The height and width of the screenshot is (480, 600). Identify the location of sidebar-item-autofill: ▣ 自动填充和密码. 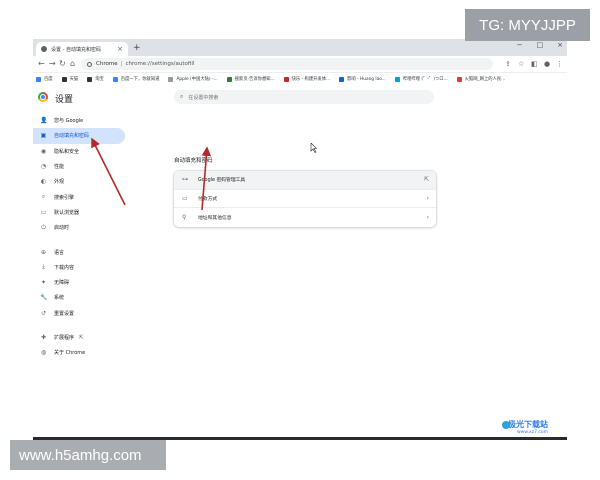
(79, 136).